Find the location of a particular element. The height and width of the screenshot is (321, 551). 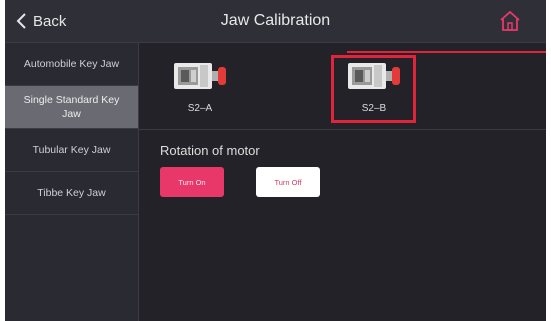

sidebar-item-label: Single Standard Key Jaw is located at coordinates (71, 107).